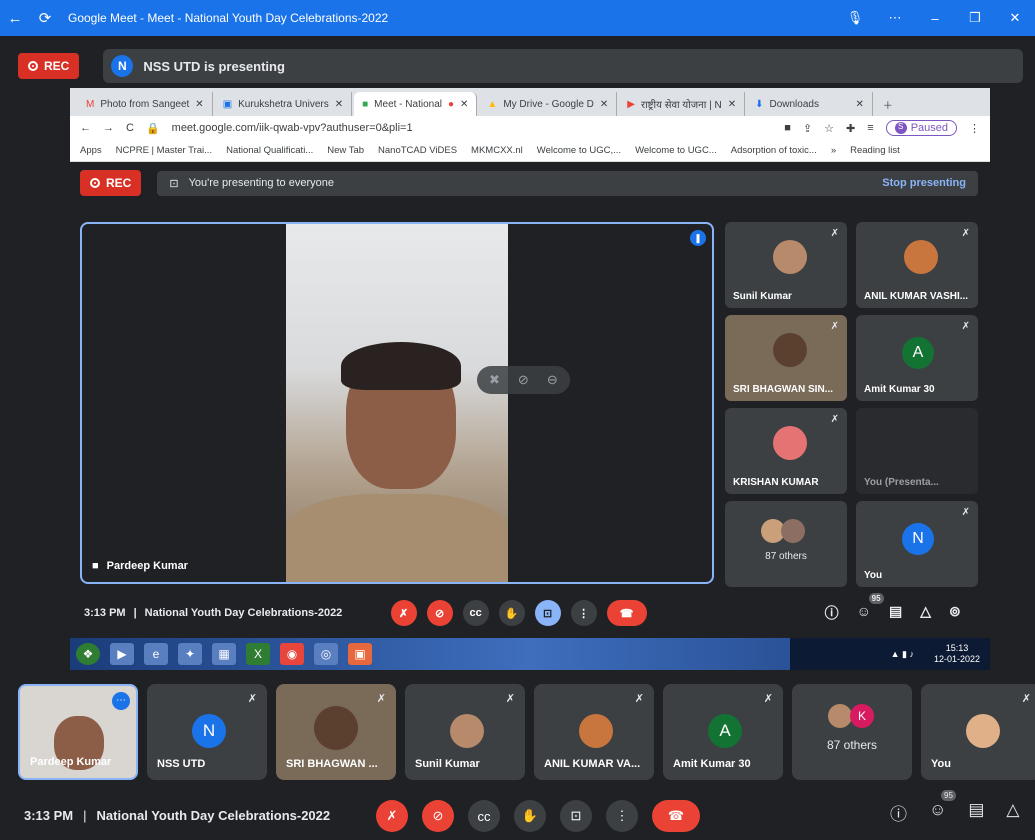 This screenshot has height=840, width=1035. Describe the element at coordinates (855, 18) in the screenshot. I see `microphone-icon: 🎙` at that location.